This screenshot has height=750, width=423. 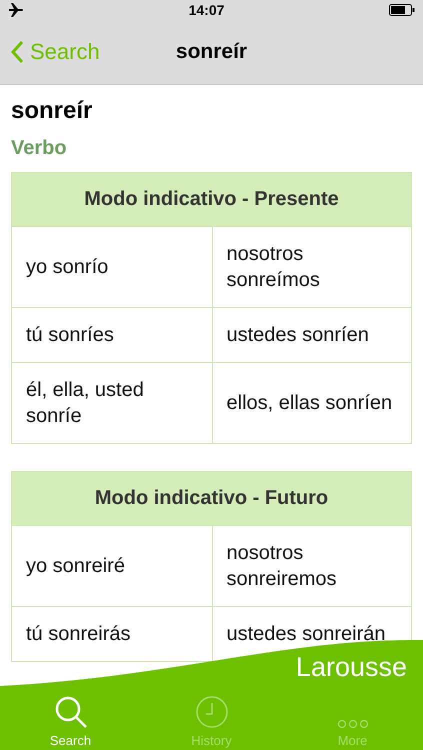 I want to click on tab-item: Search, so click(x=70, y=717).